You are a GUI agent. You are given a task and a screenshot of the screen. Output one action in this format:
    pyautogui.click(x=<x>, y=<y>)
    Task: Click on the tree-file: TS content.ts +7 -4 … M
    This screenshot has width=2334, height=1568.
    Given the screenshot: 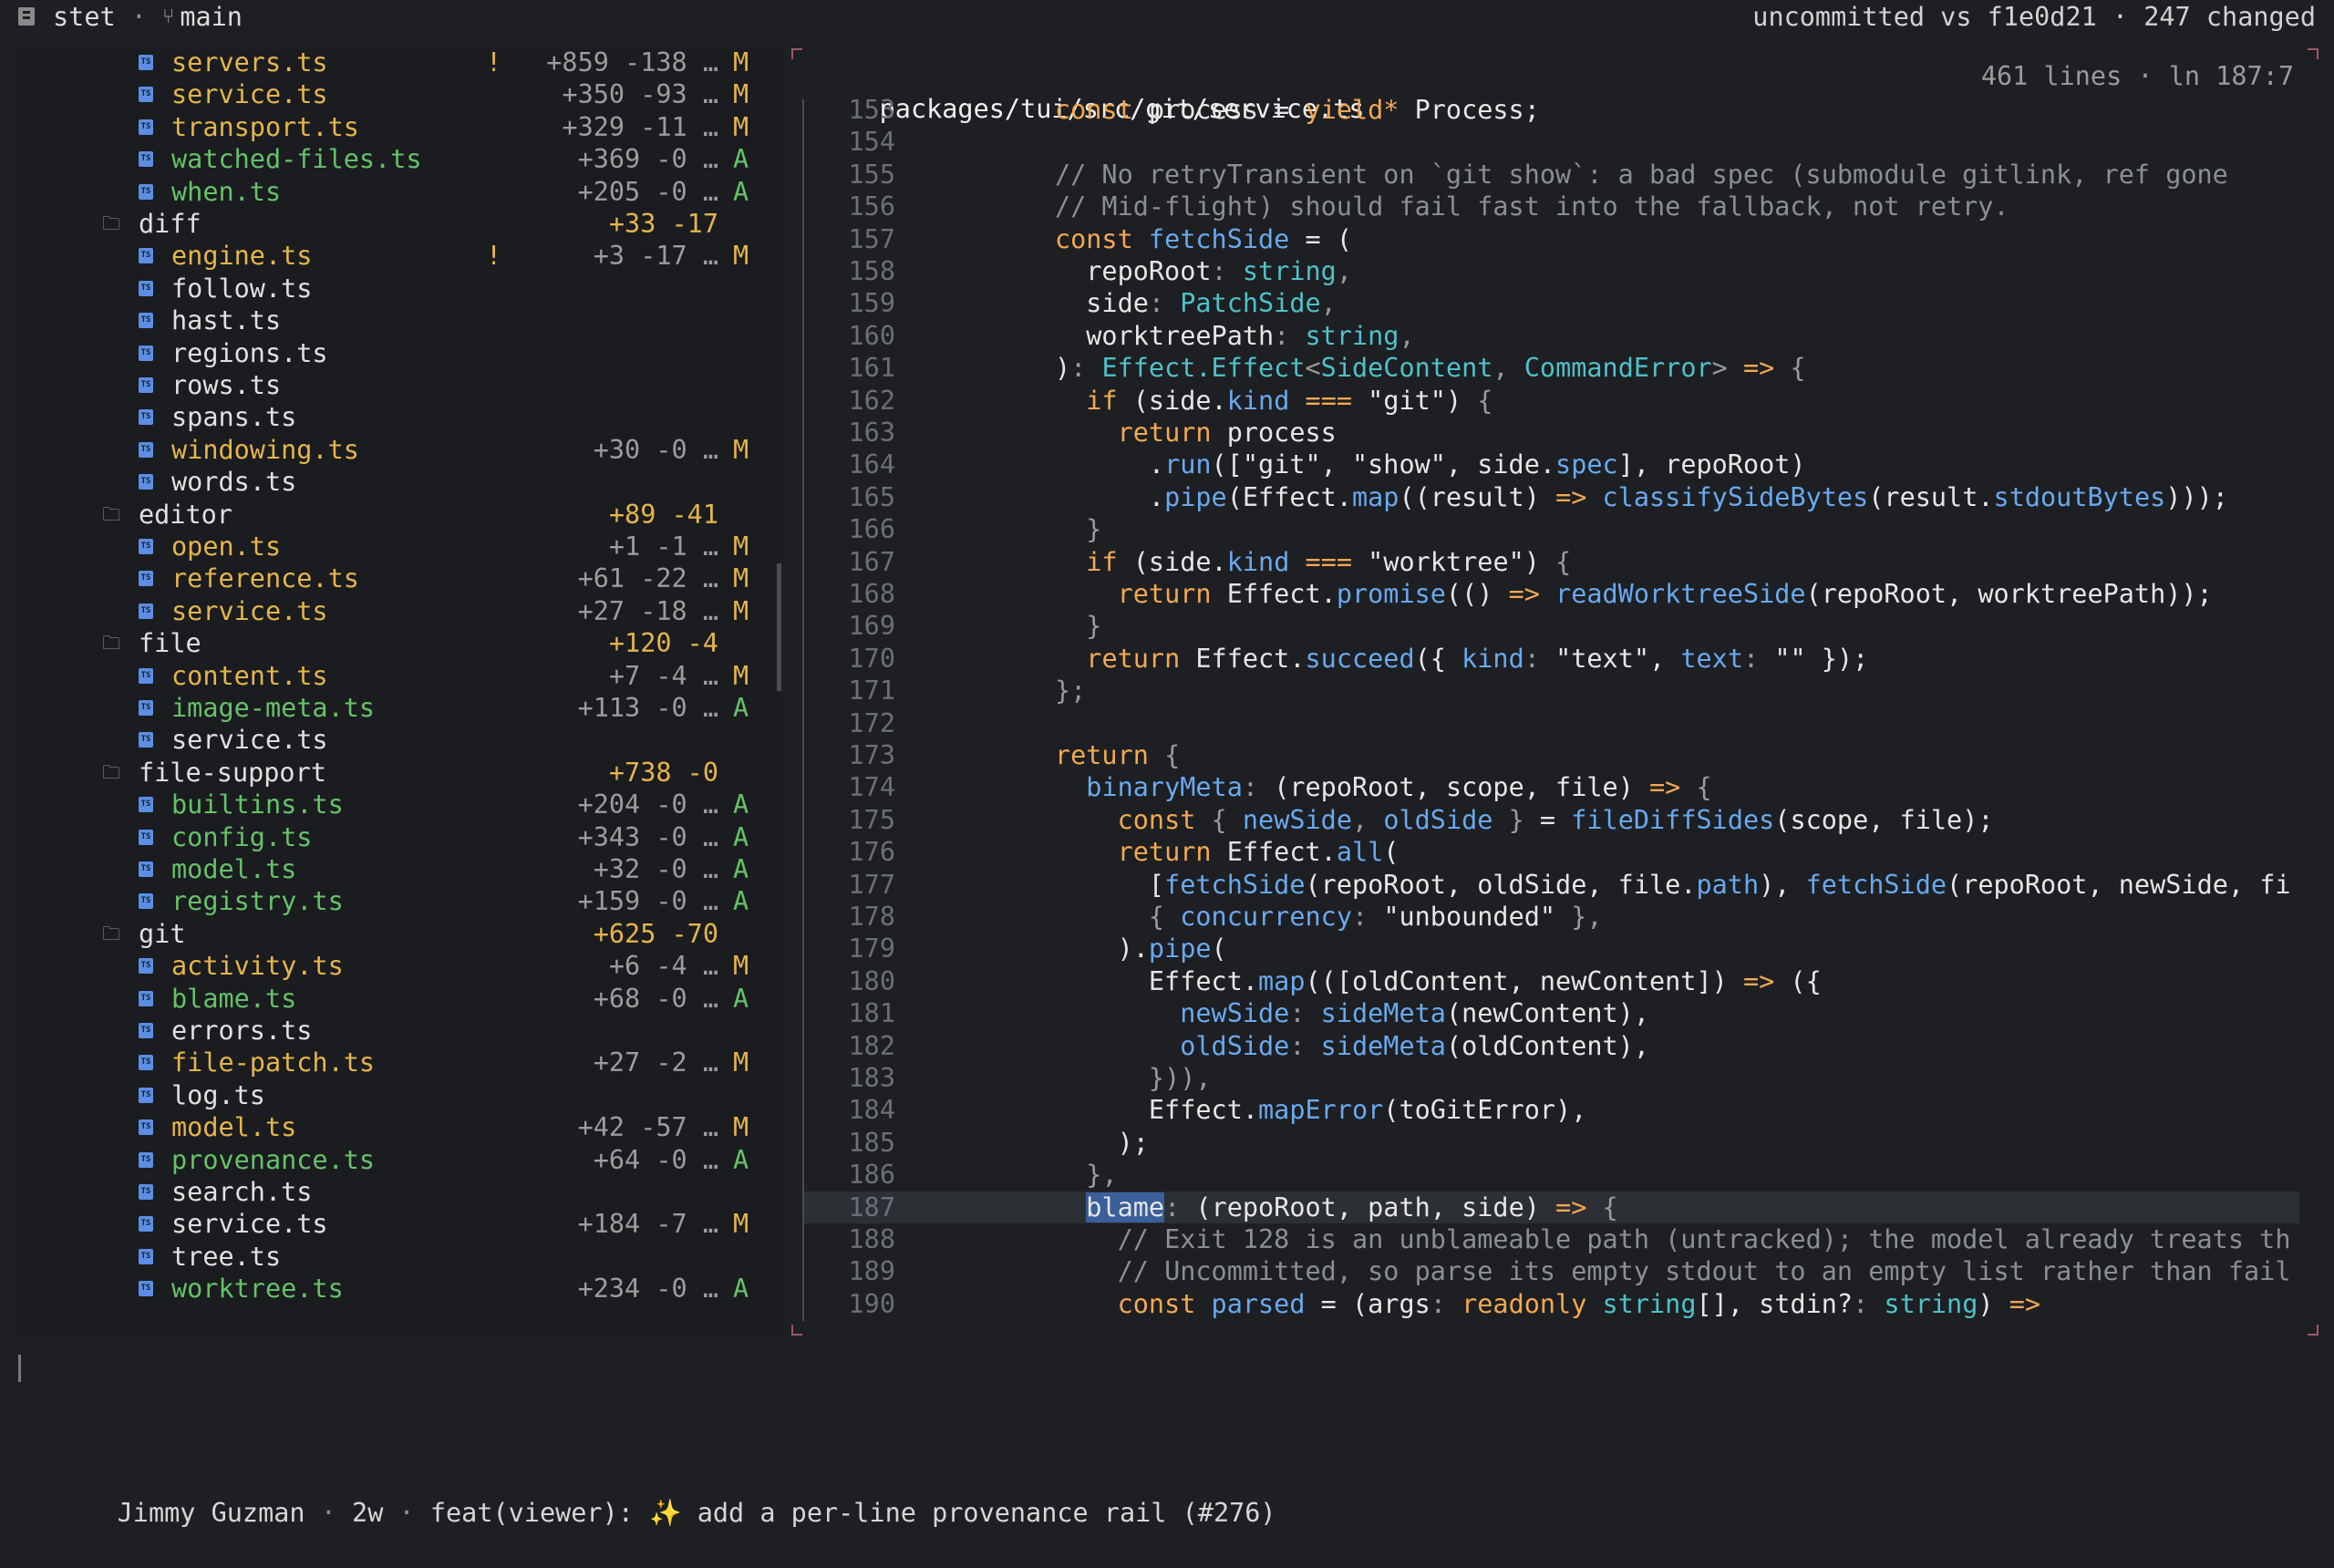 What is the action you would take?
    pyautogui.click(x=399, y=676)
    